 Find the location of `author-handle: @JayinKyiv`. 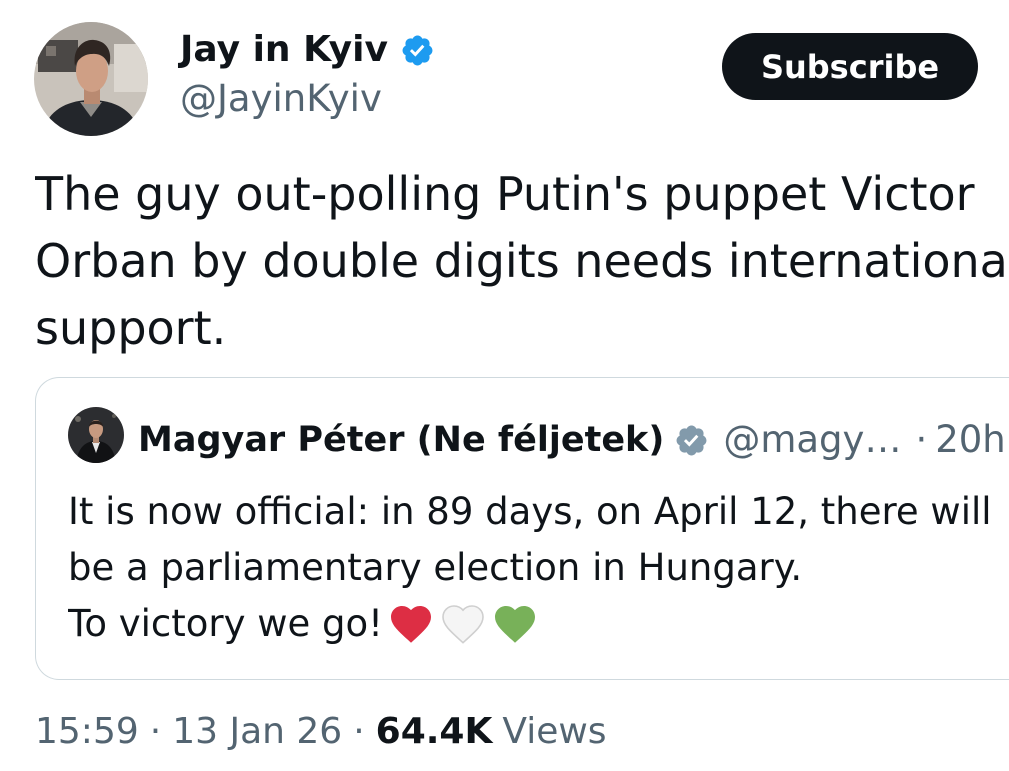

author-handle: @JayinKyiv is located at coordinates (281, 99).